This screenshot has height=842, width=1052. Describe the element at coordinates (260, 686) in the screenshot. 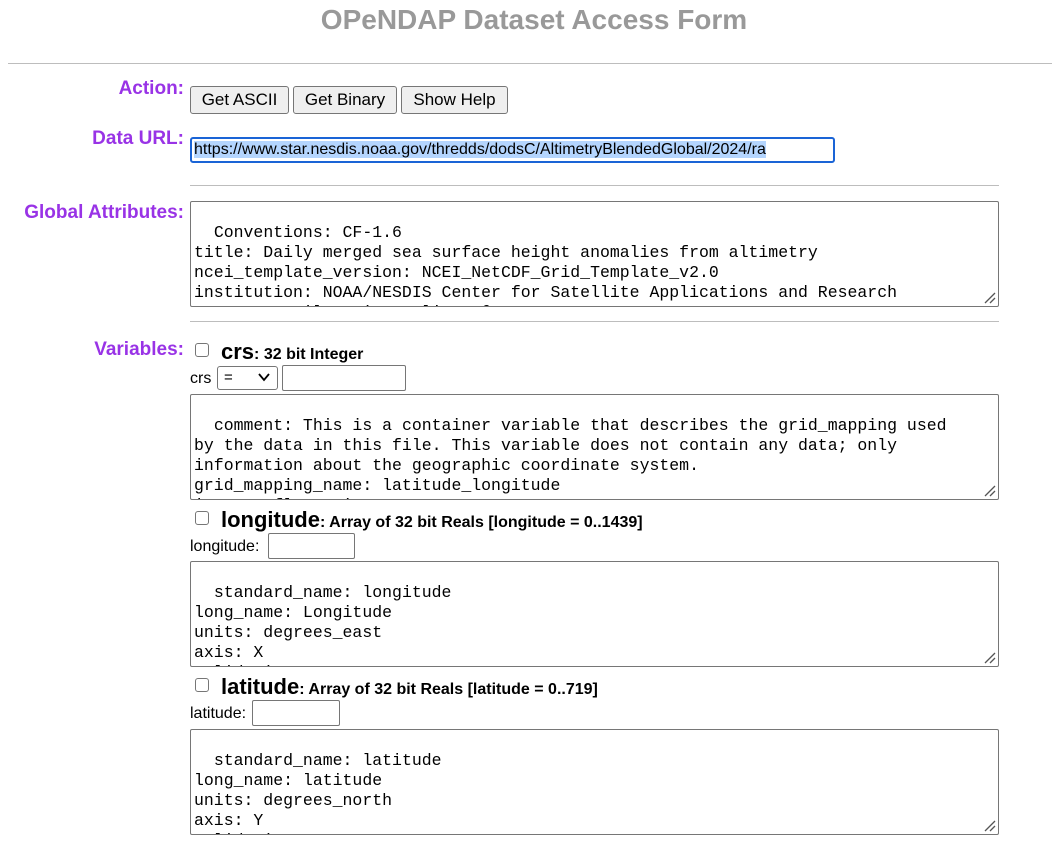

I see `latitude-name: latitude` at that location.